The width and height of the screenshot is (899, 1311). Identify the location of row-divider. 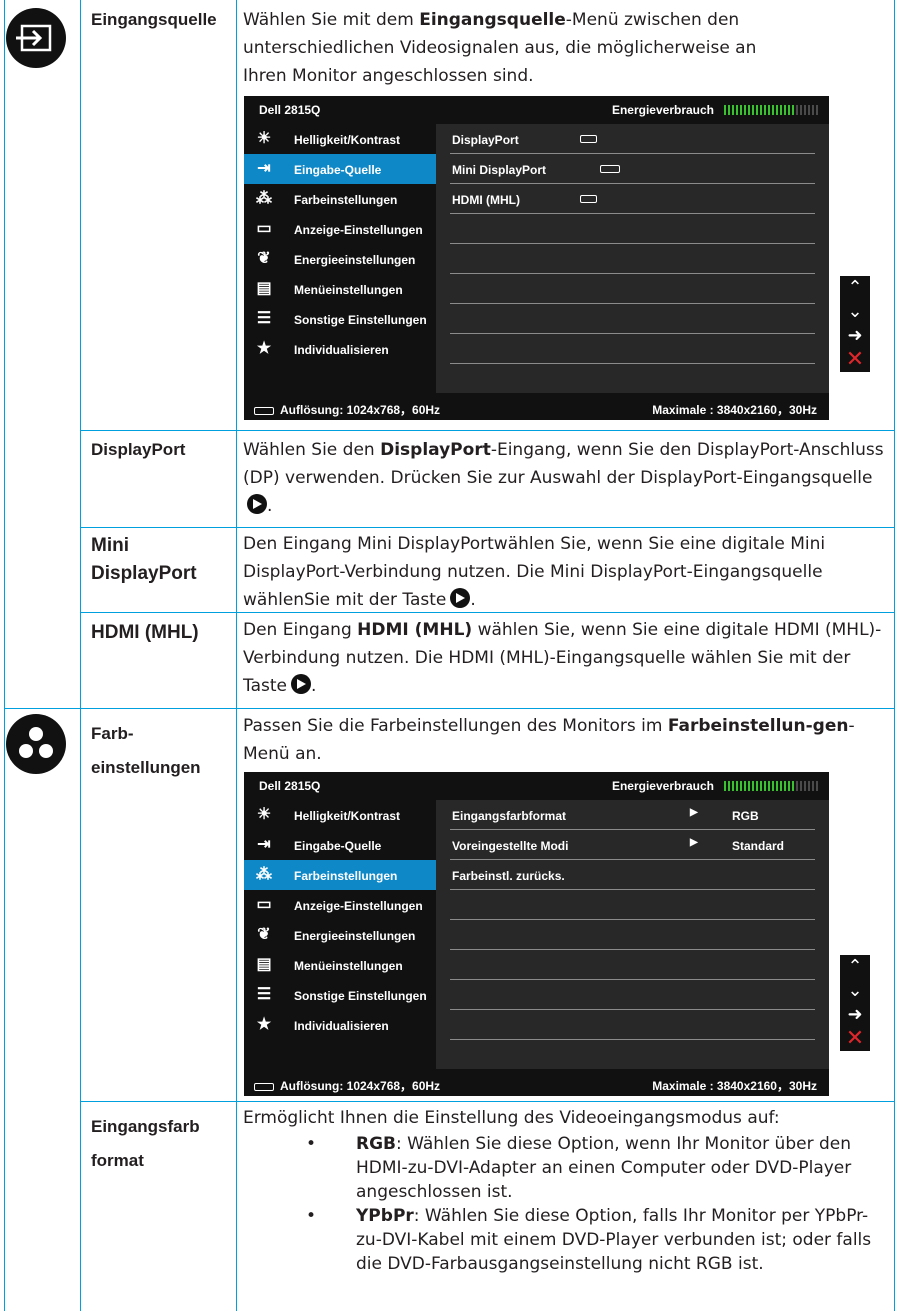
(449, 708).